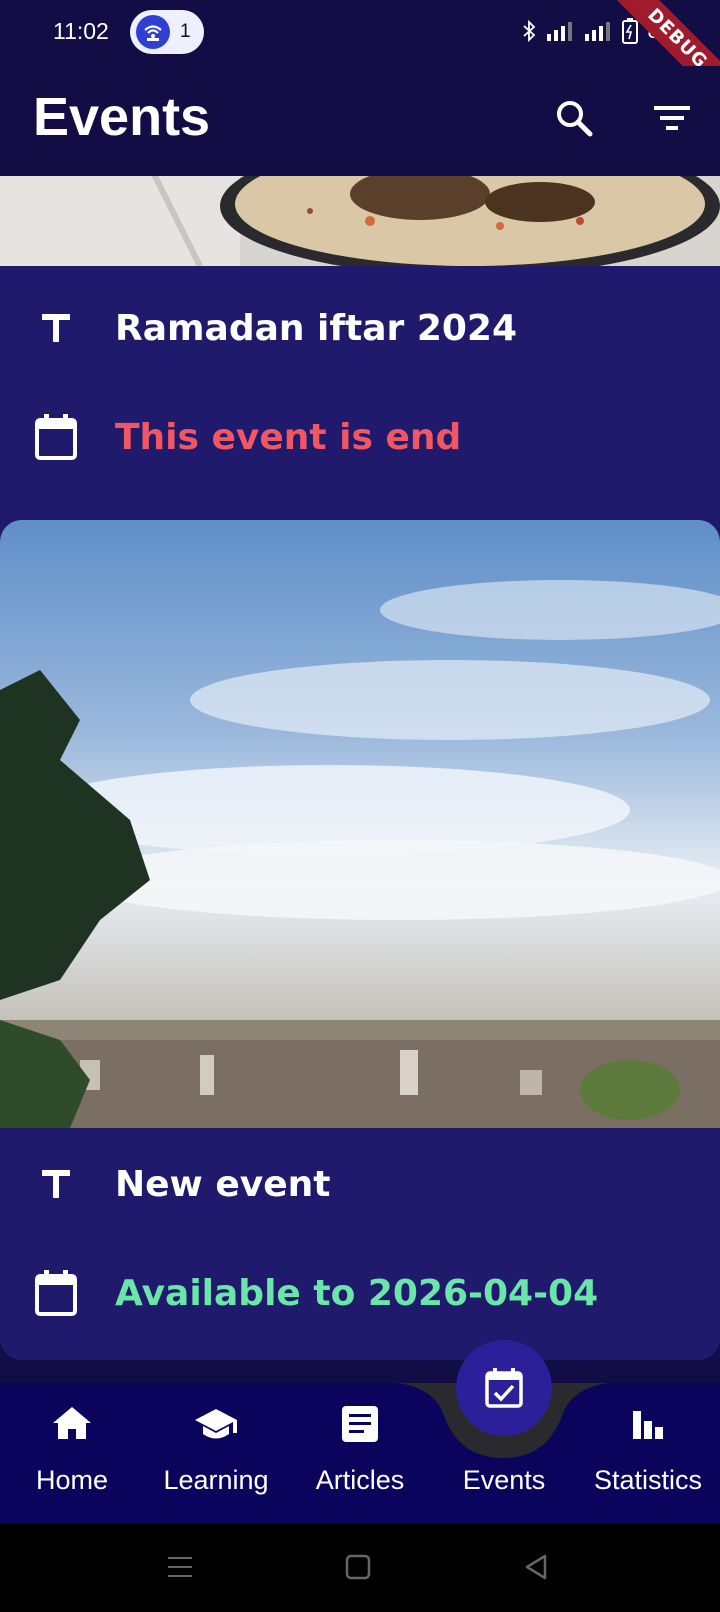  What do you see at coordinates (360, 121) in the screenshot?
I see `app-bar: Events` at bounding box center [360, 121].